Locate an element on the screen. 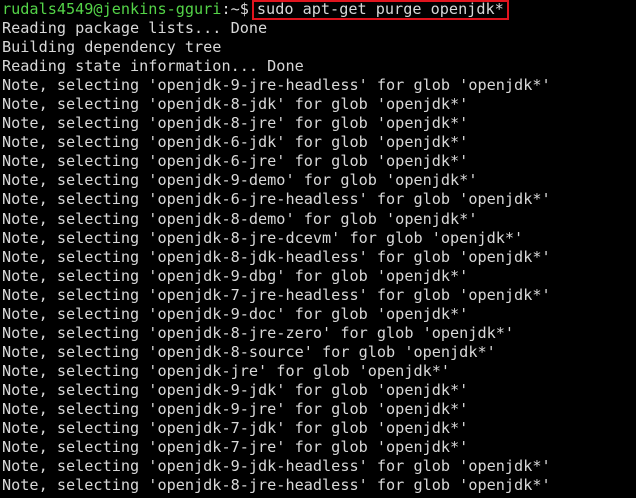 This screenshot has width=636, height=498. output-line: Reading state information... Done is located at coordinates (153, 66).